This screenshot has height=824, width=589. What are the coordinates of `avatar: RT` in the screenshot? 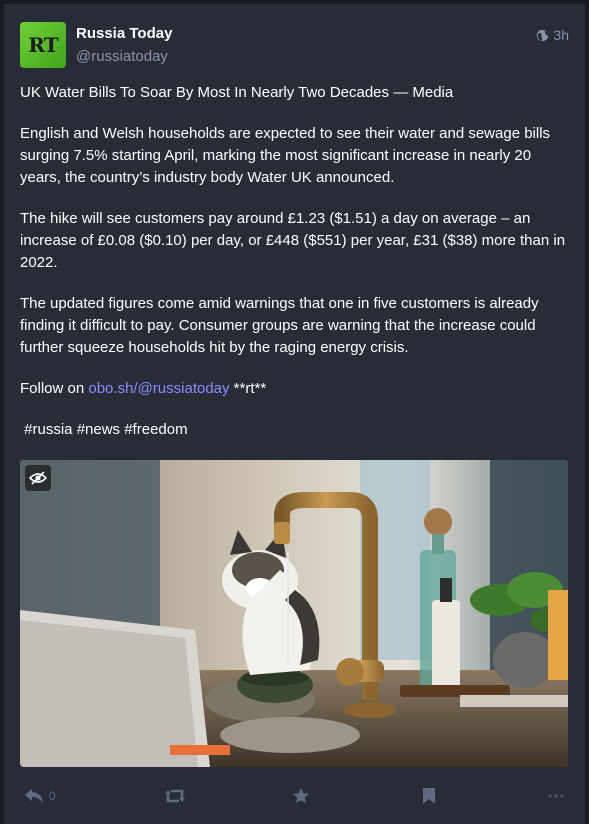 It's located at (43, 45).